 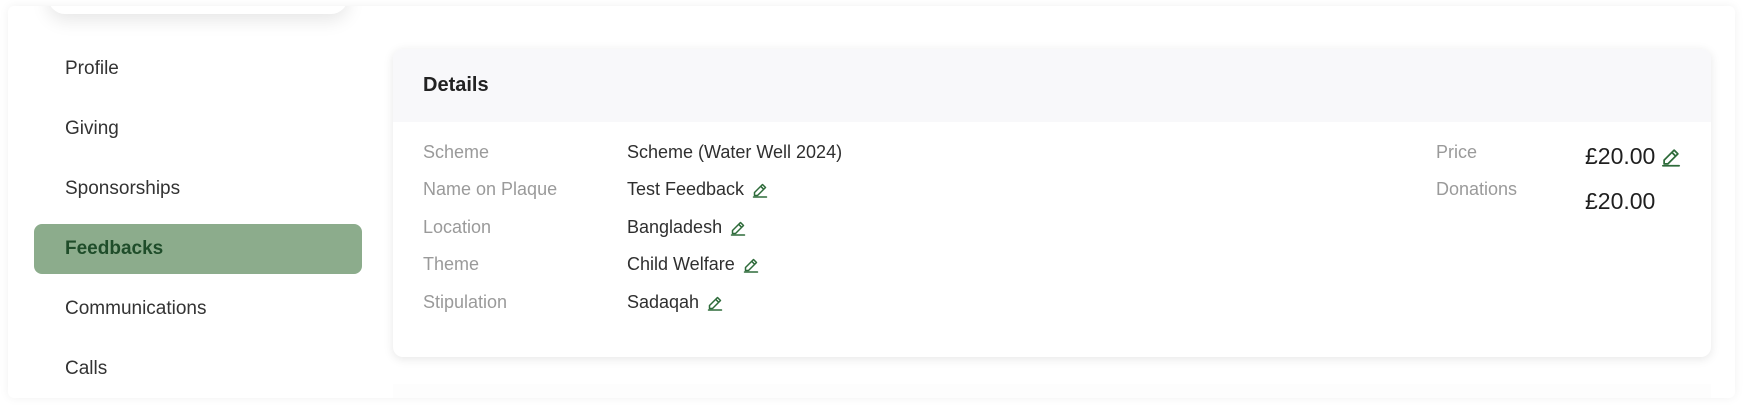 I want to click on sidebar-item-communications: Communications, so click(x=198, y=309).